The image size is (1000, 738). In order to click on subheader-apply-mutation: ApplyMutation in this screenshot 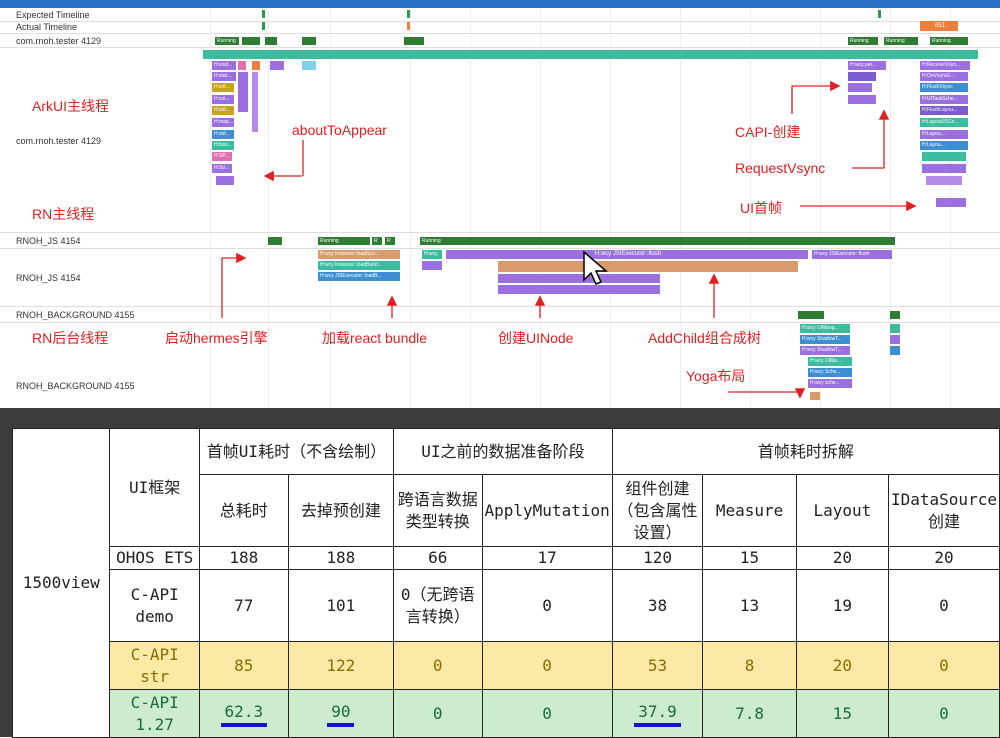, I will do `click(547, 510)`.